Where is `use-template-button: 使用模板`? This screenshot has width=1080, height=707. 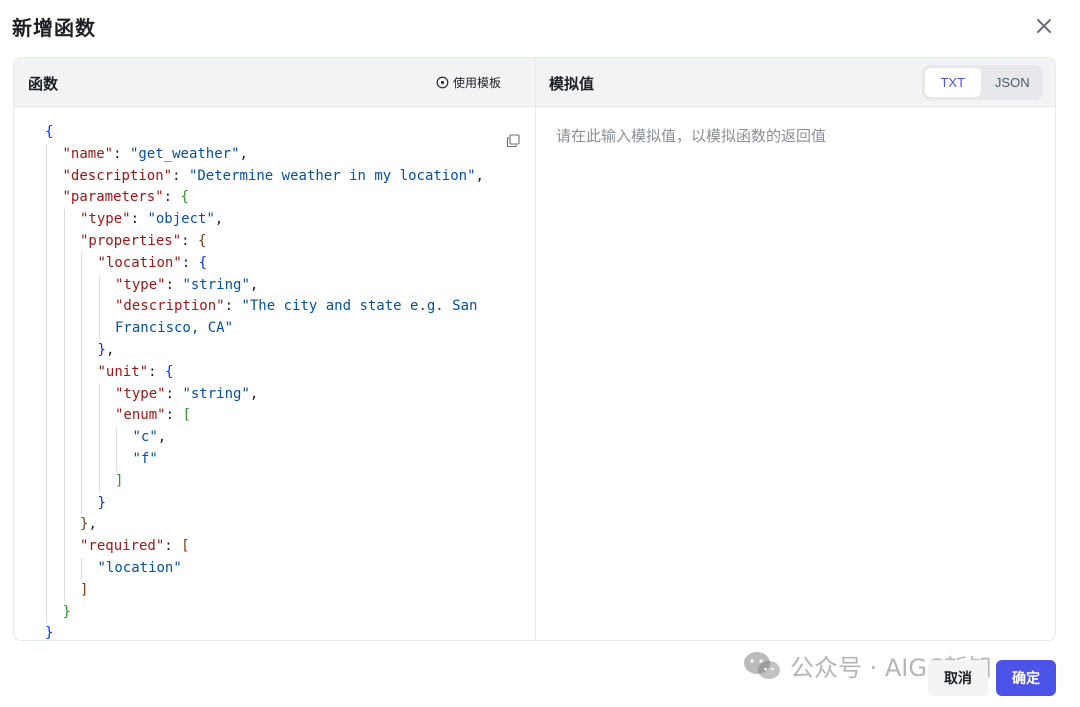
use-template-button: 使用模板 is located at coordinates (468, 82).